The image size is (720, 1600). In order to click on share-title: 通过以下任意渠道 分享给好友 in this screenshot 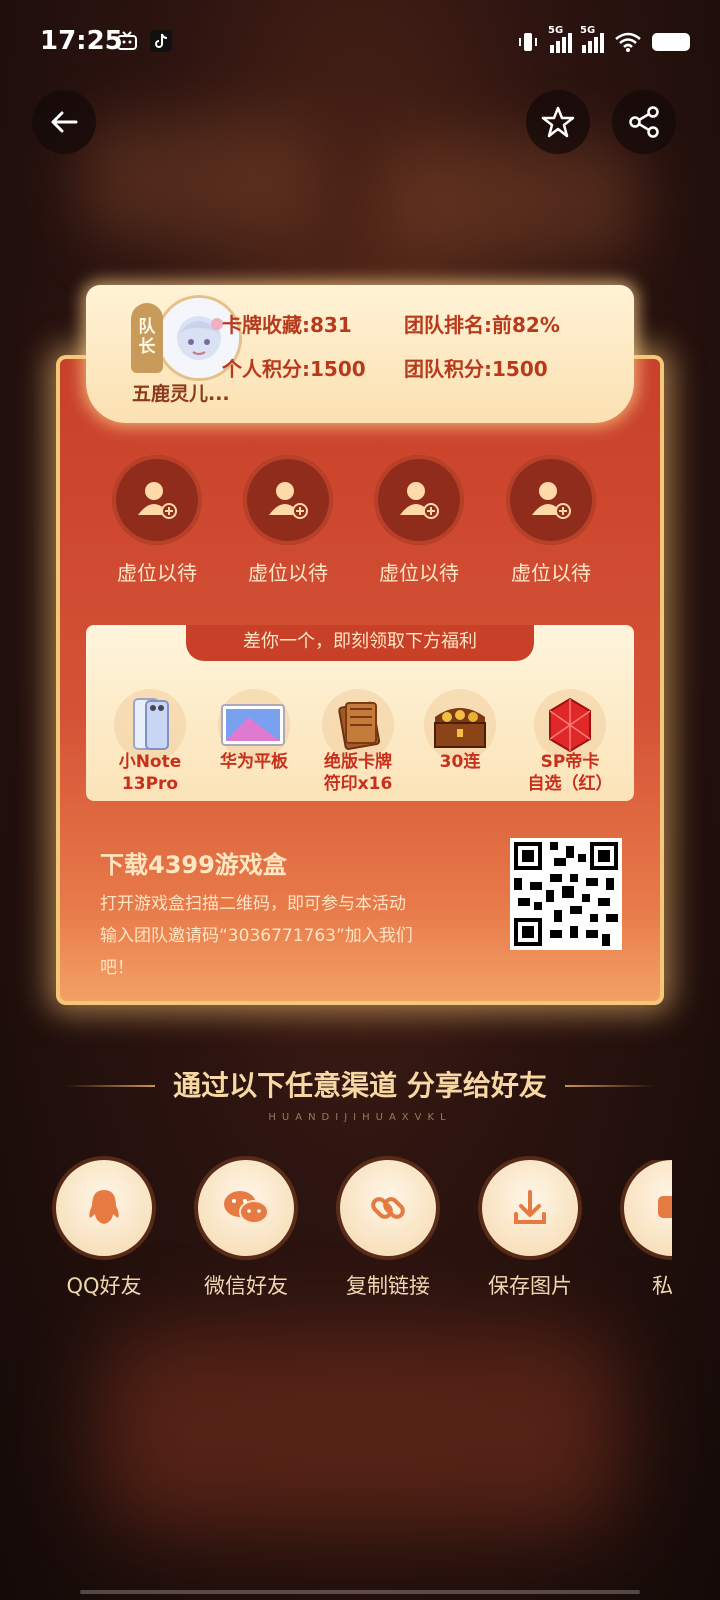, I will do `click(360, 1085)`.